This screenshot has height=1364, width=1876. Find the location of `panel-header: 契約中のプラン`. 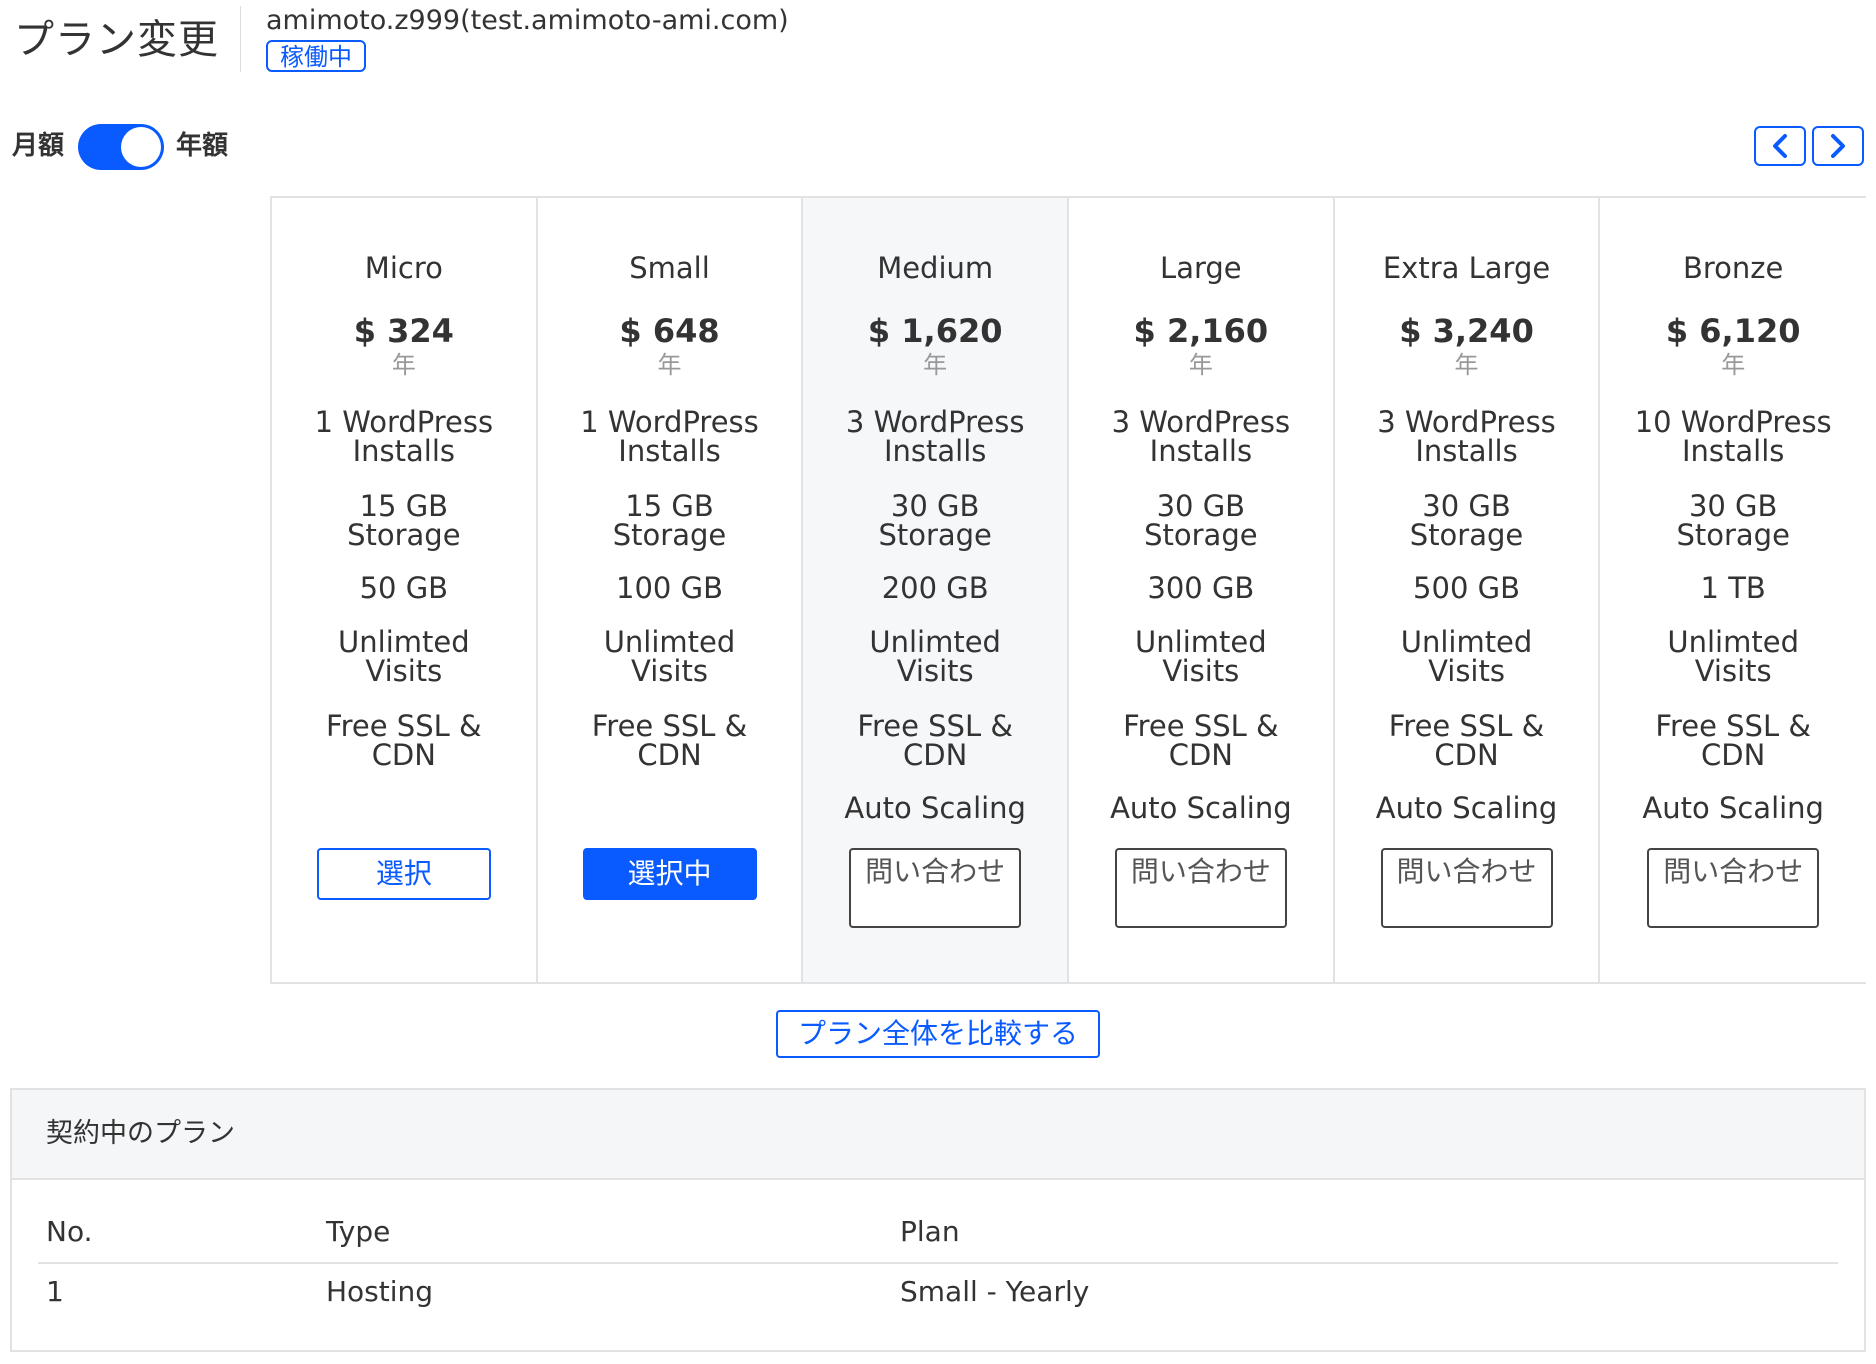

panel-header: 契約中のプラン is located at coordinates (938, 1135).